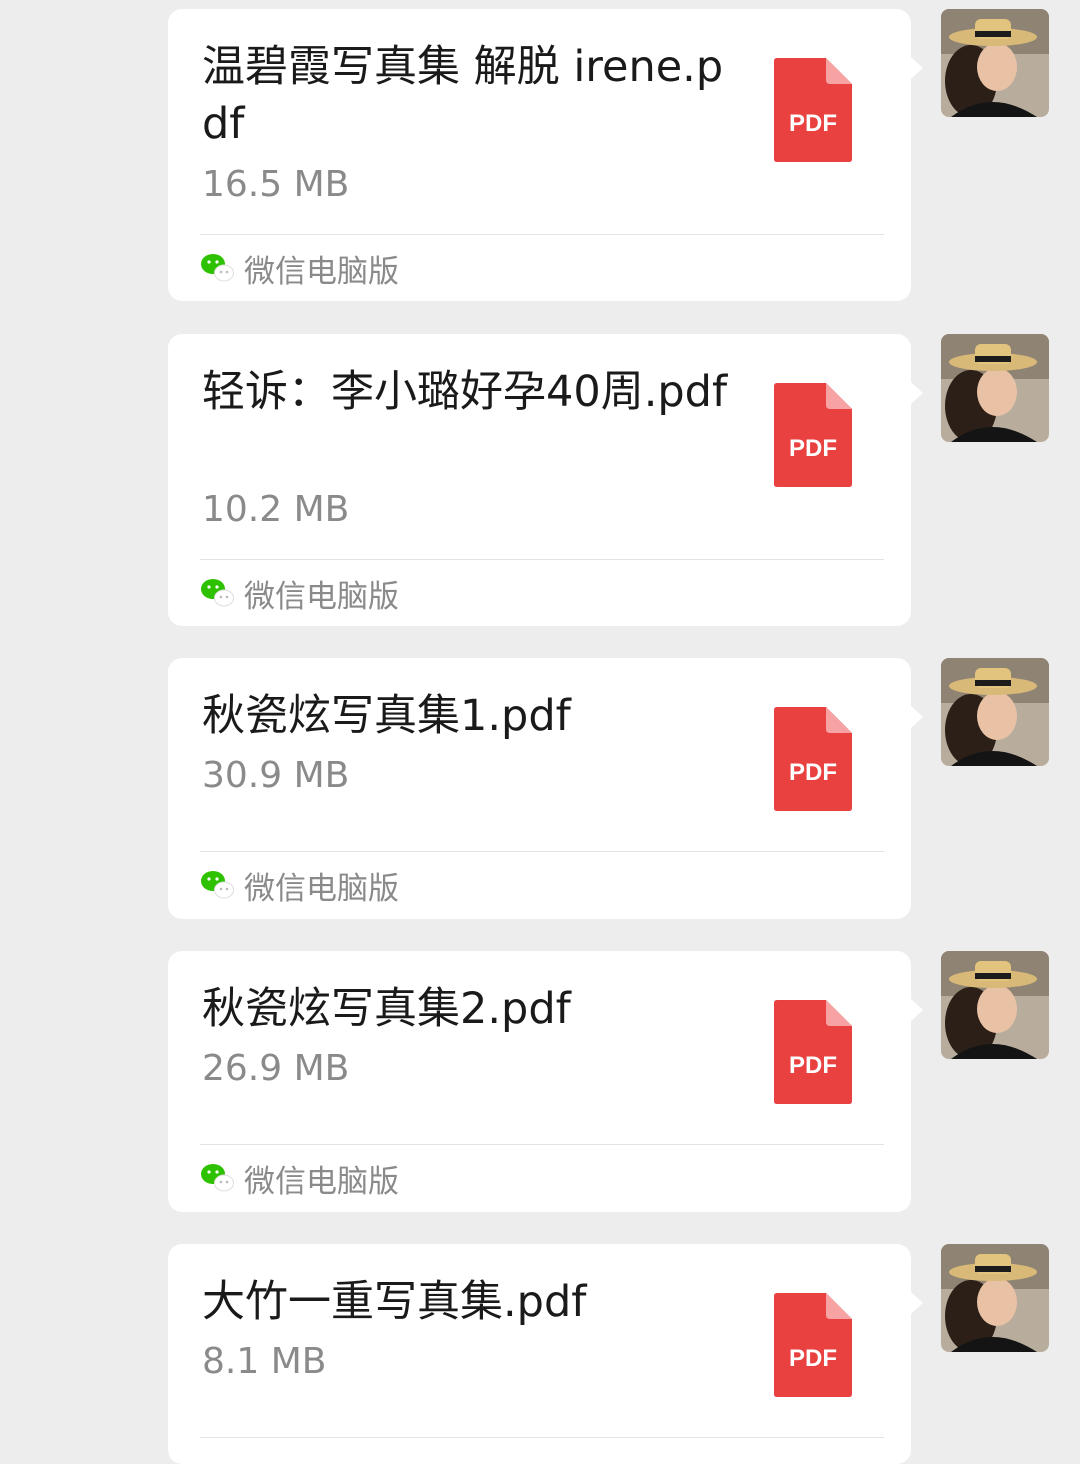 This screenshot has width=1080, height=1464. What do you see at coordinates (386, 1009) in the screenshot?
I see `file-name: 秋瓷炫写真集2.pdf` at bounding box center [386, 1009].